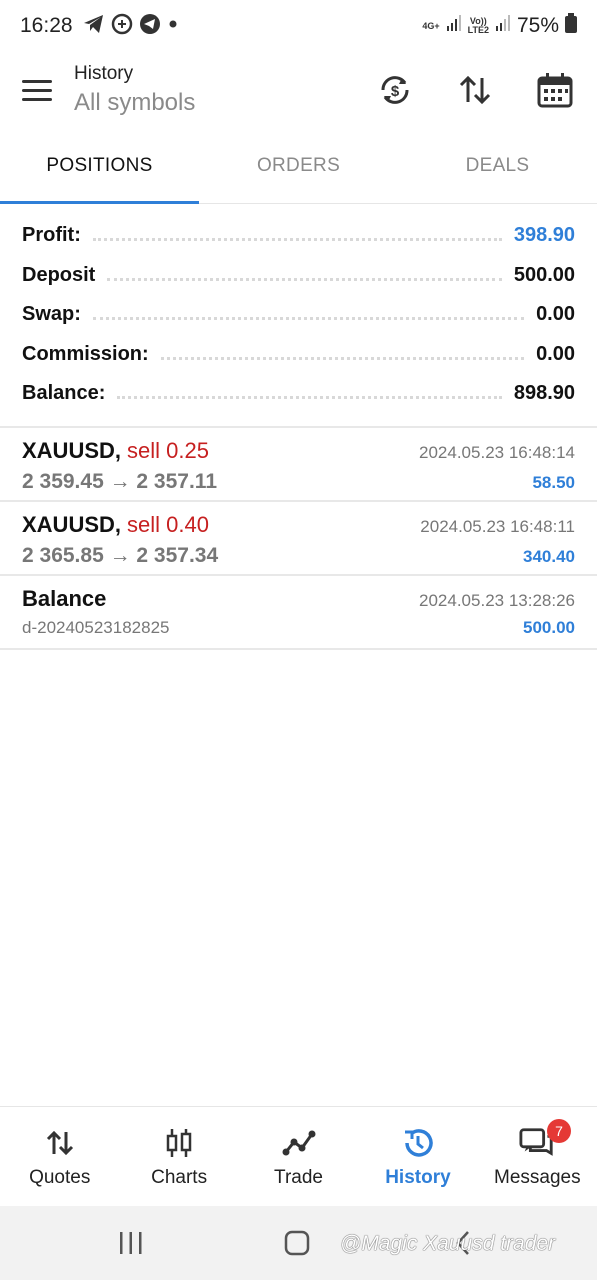 The height and width of the screenshot is (1280, 597). I want to click on deal-side: sell 0.40, so click(168, 524).